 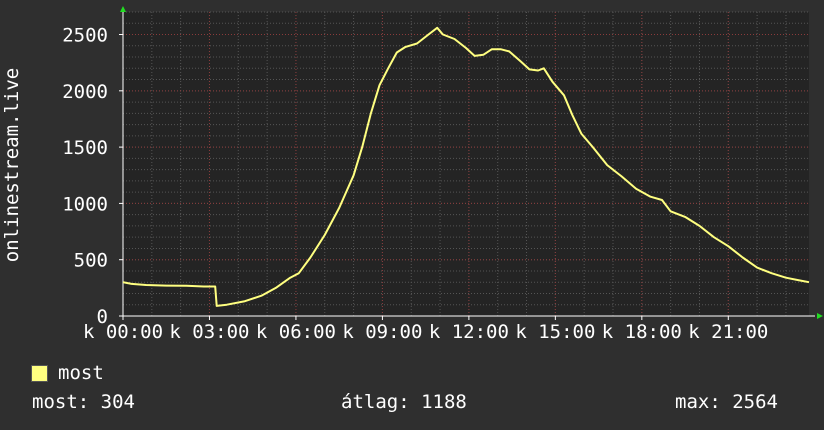 I want to click on legend-swatch-most, so click(x=39, y=373).